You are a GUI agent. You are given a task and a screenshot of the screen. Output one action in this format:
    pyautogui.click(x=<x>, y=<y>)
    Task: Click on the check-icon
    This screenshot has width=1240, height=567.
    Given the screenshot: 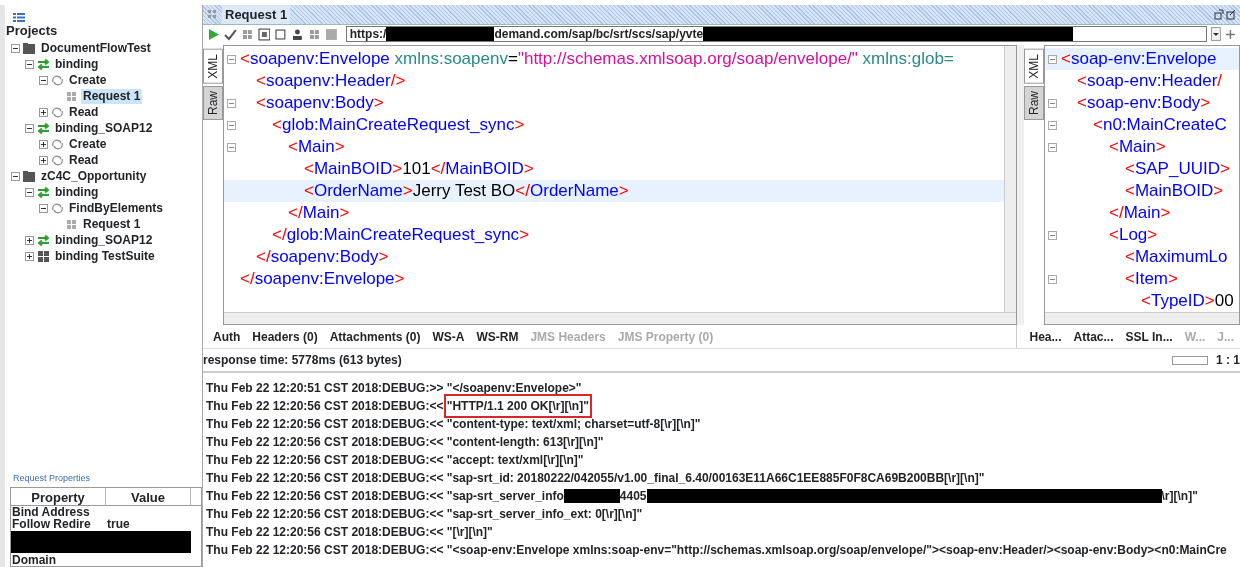 What is the action you would take?
    pyautogui.click(x=230, y=34)
    